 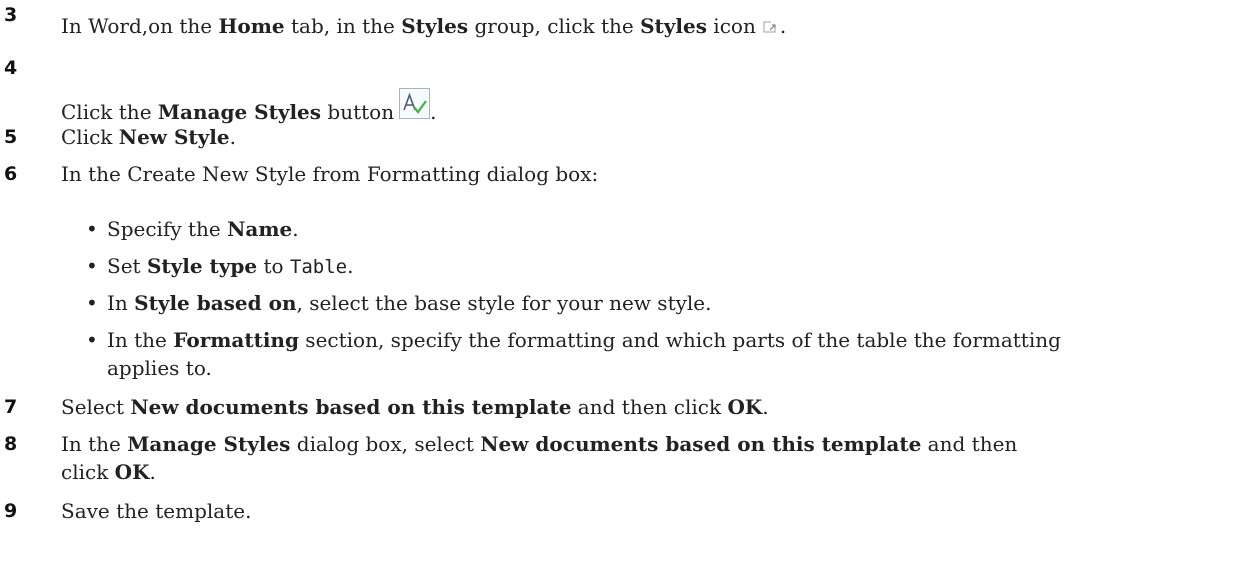 What do you see at coordinates (11, 444) in the screenshot?
I see `step-number: 8` at bounding box center [11, 444].